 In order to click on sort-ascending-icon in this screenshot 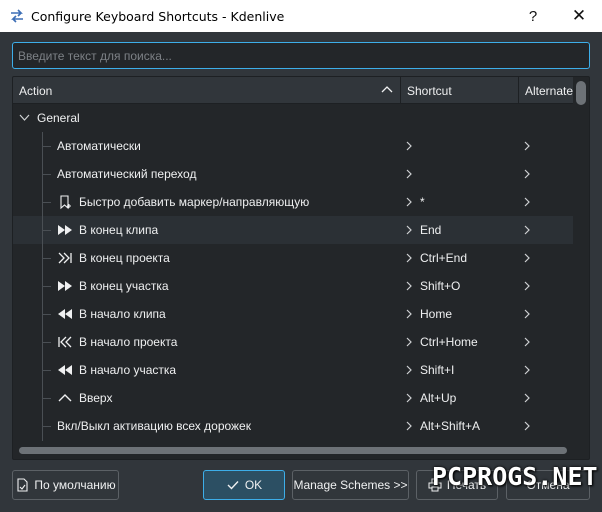, I will do `click(387, 90)`.